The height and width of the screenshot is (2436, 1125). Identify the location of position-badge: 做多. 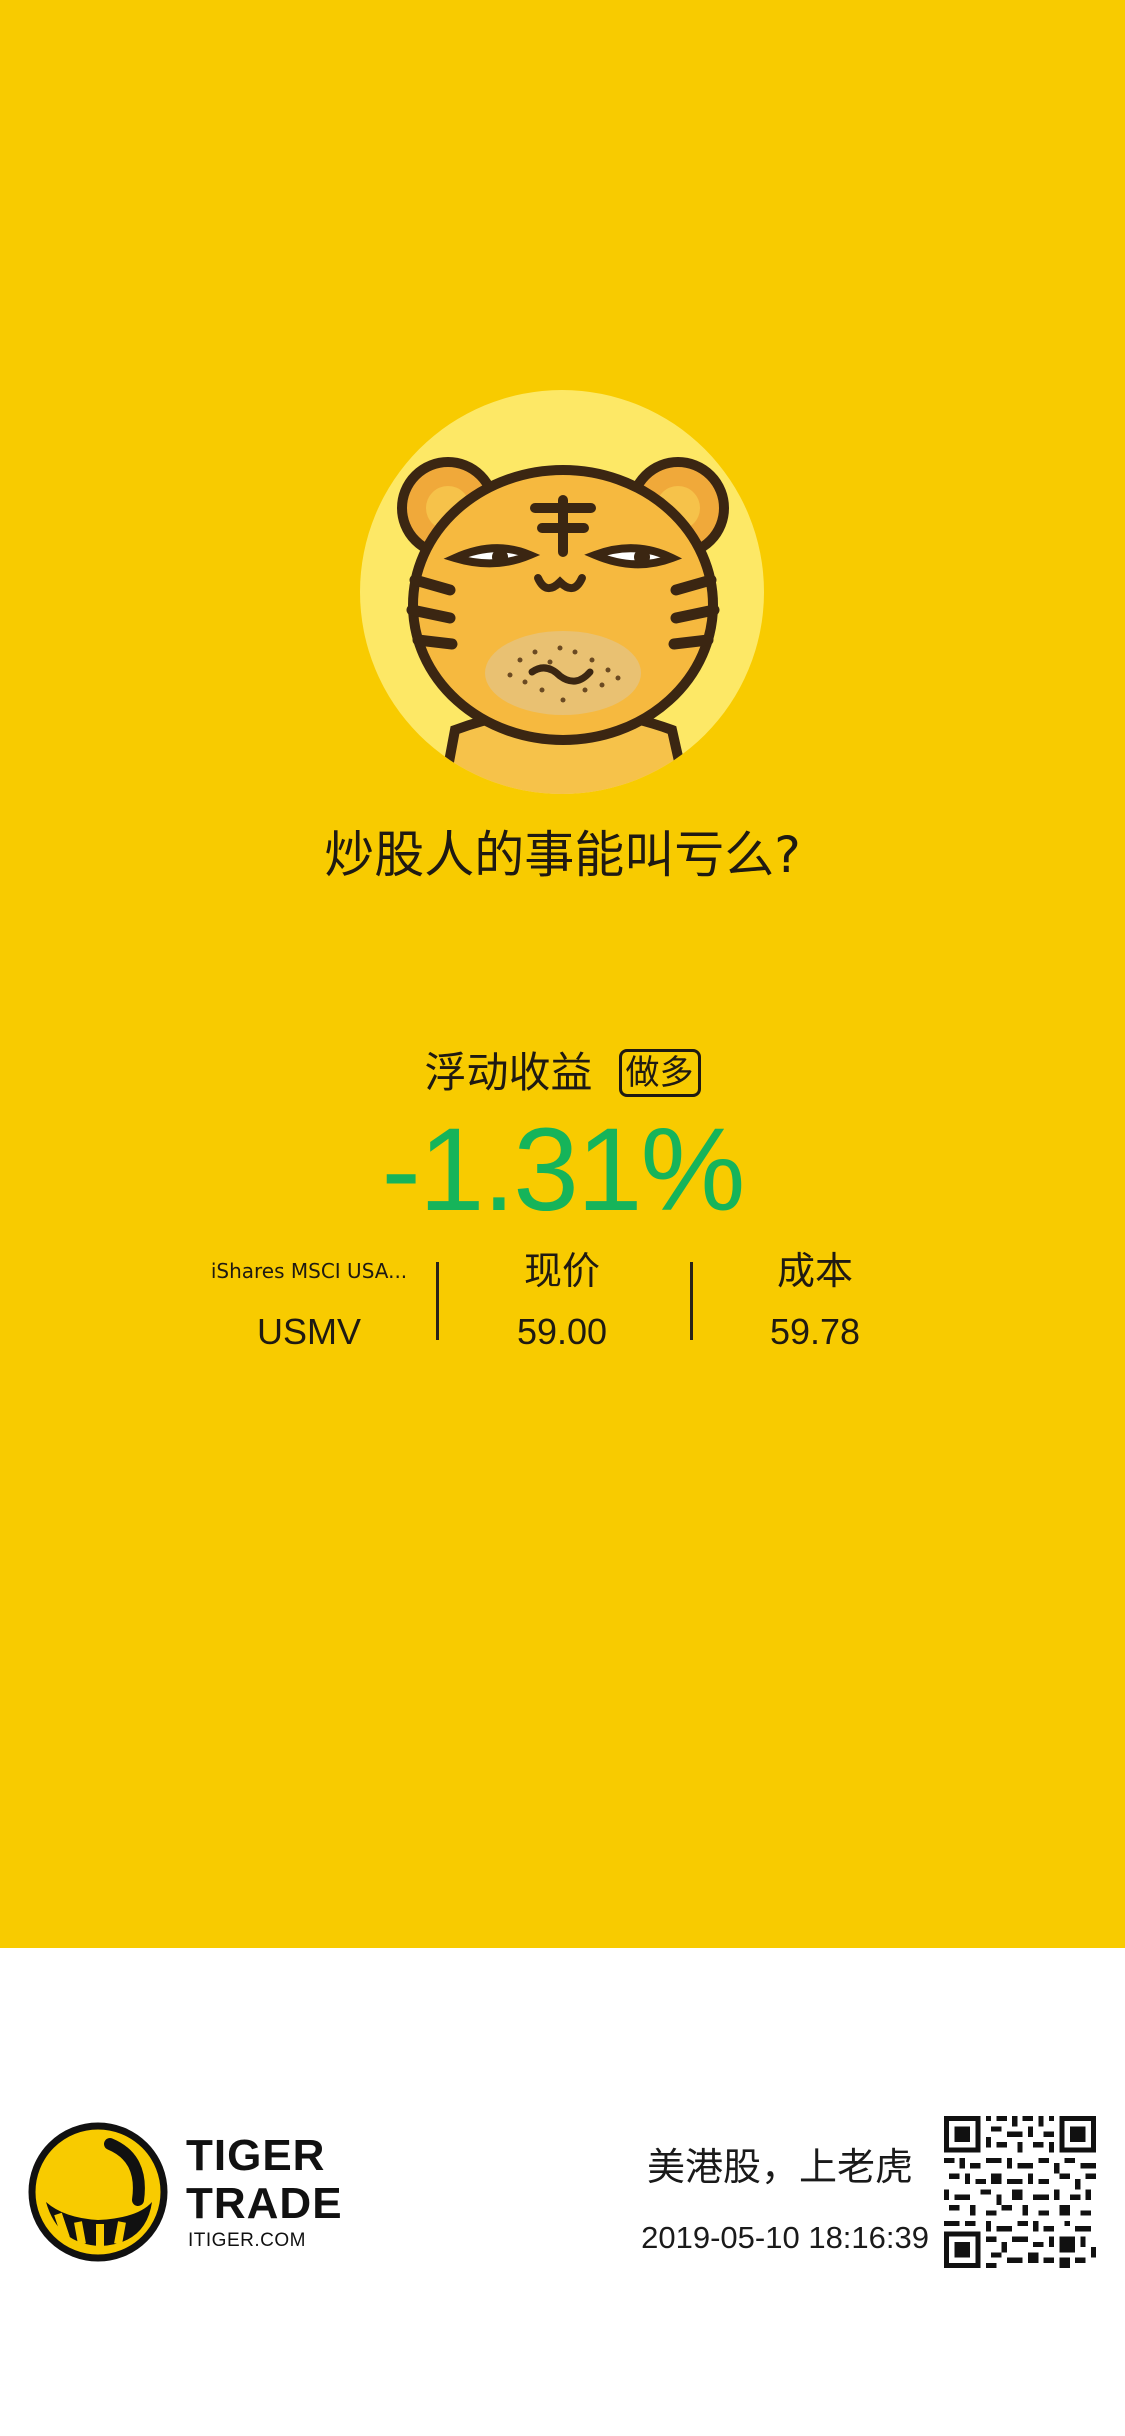
(659, 1073).